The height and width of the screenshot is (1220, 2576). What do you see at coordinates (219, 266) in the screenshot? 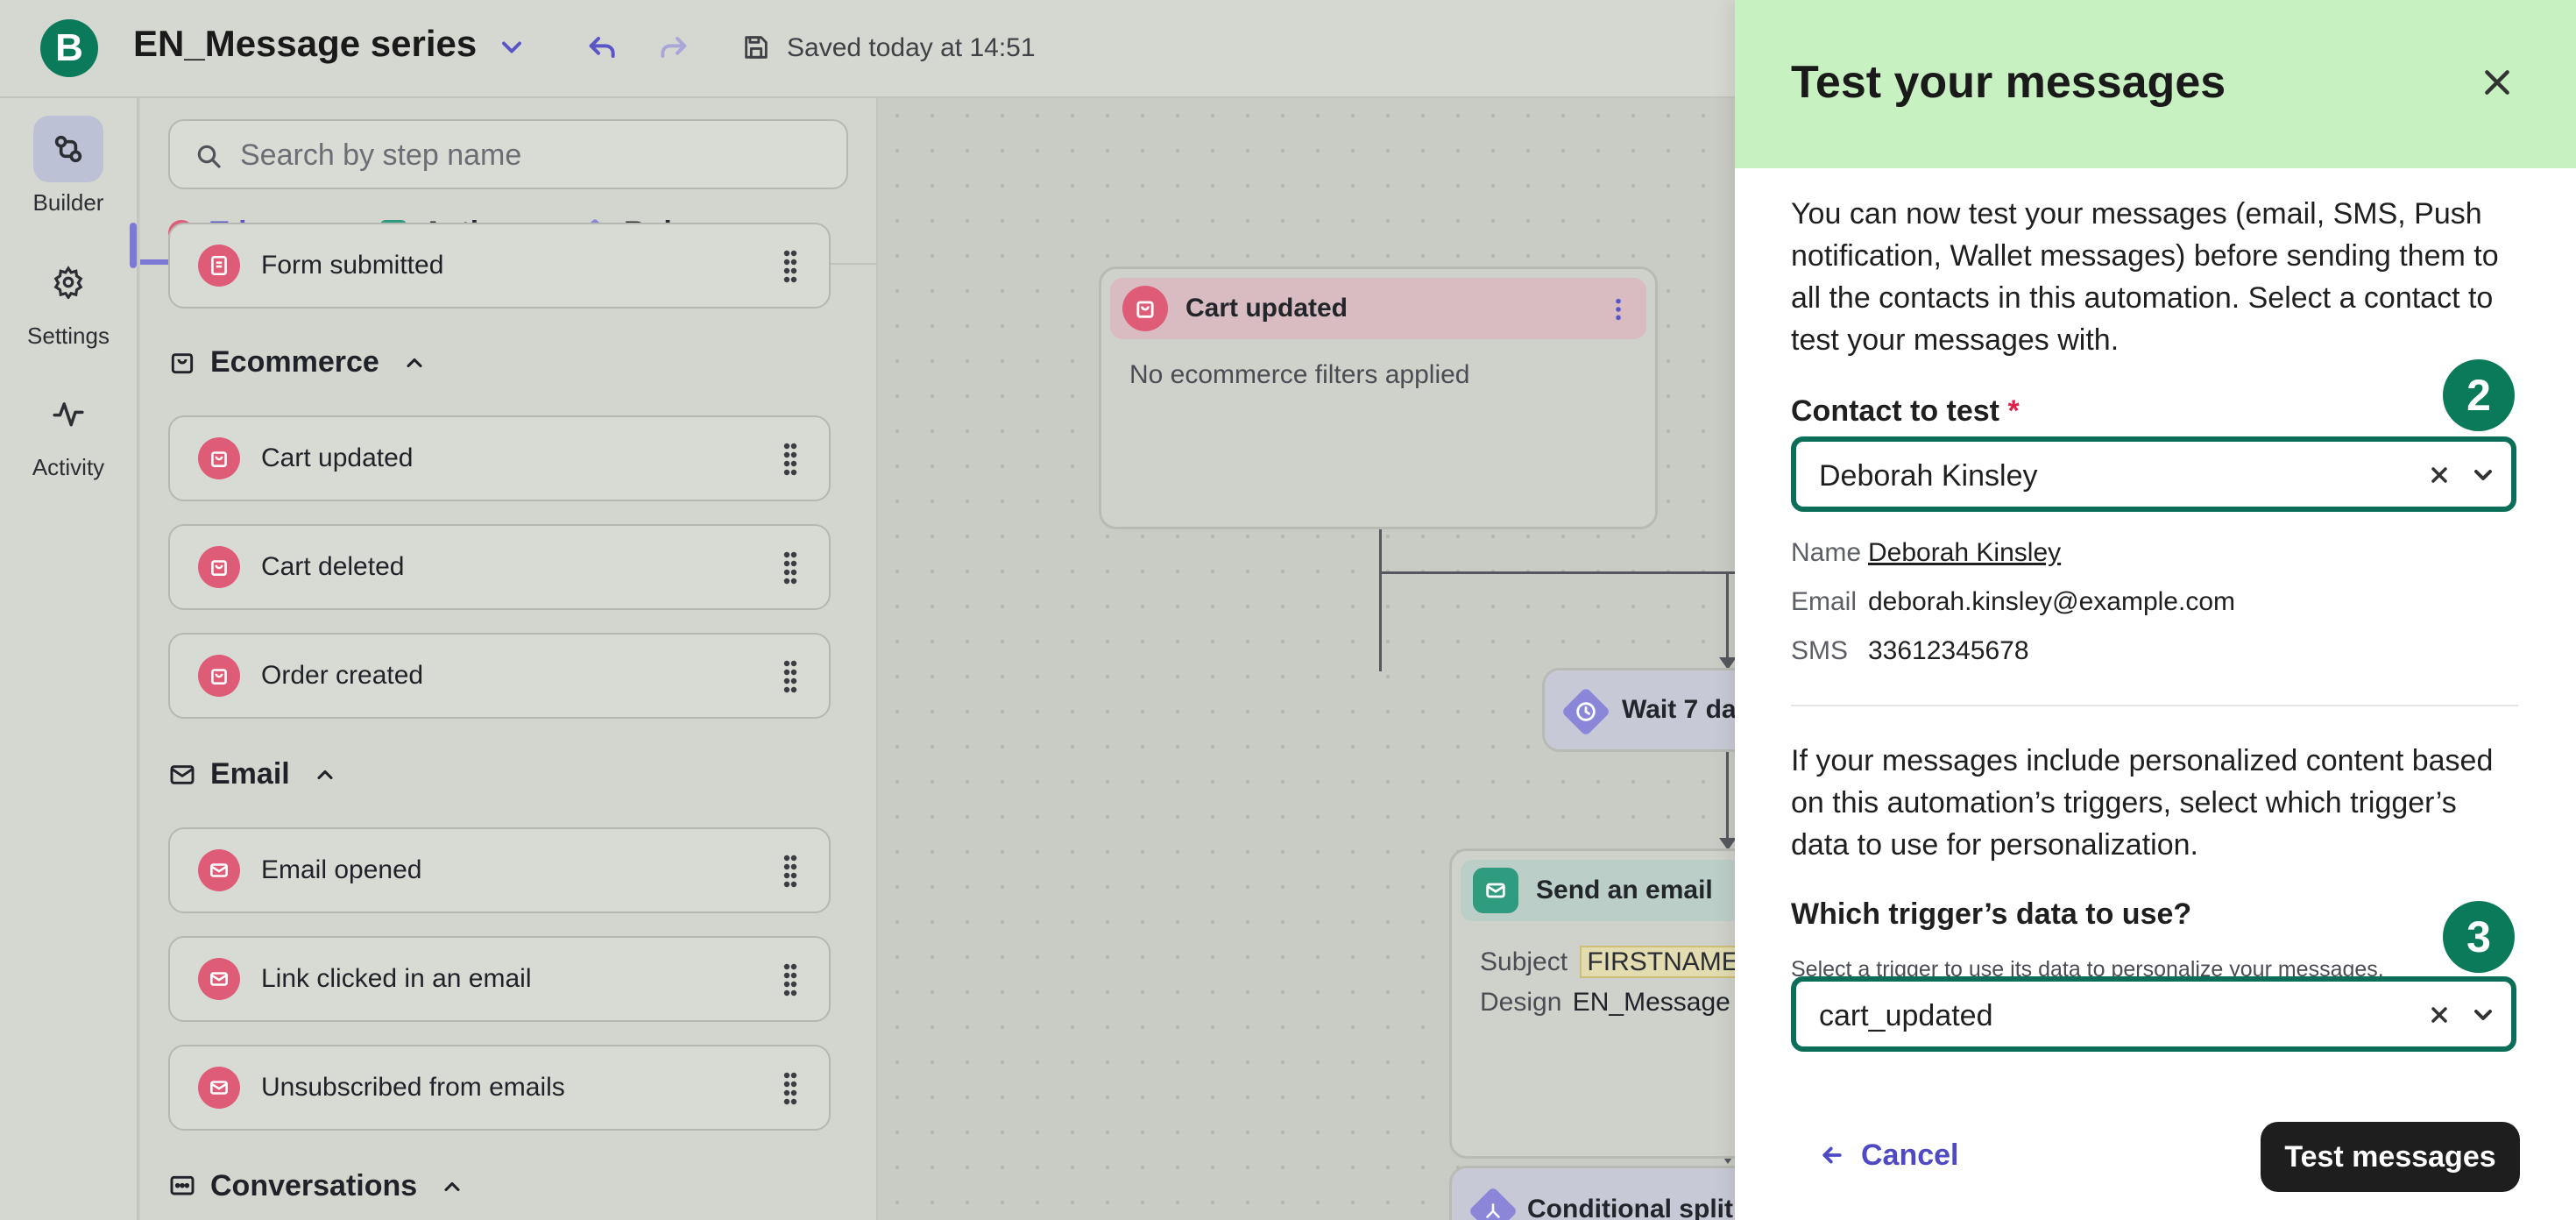
I see `form-icon` at bounding box center [219, 266].